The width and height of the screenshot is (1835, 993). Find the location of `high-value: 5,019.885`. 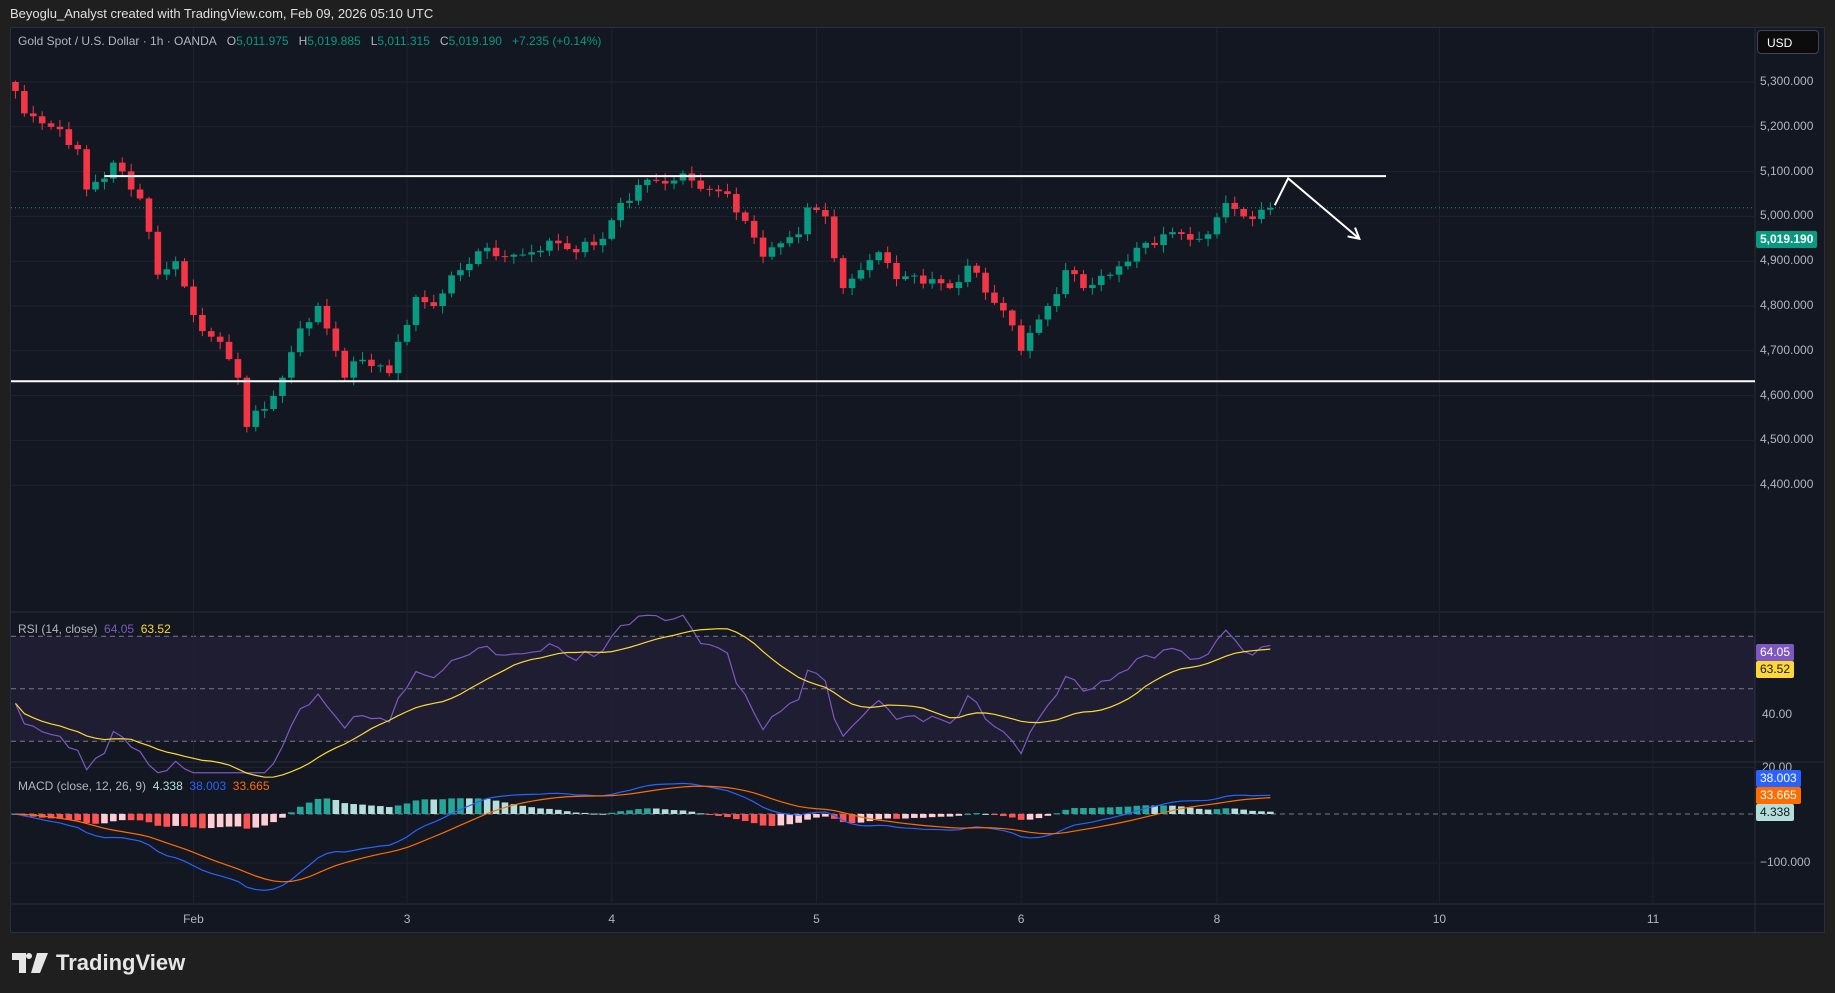

high-value: 5,019.885 is located at coordinates (334, 41).